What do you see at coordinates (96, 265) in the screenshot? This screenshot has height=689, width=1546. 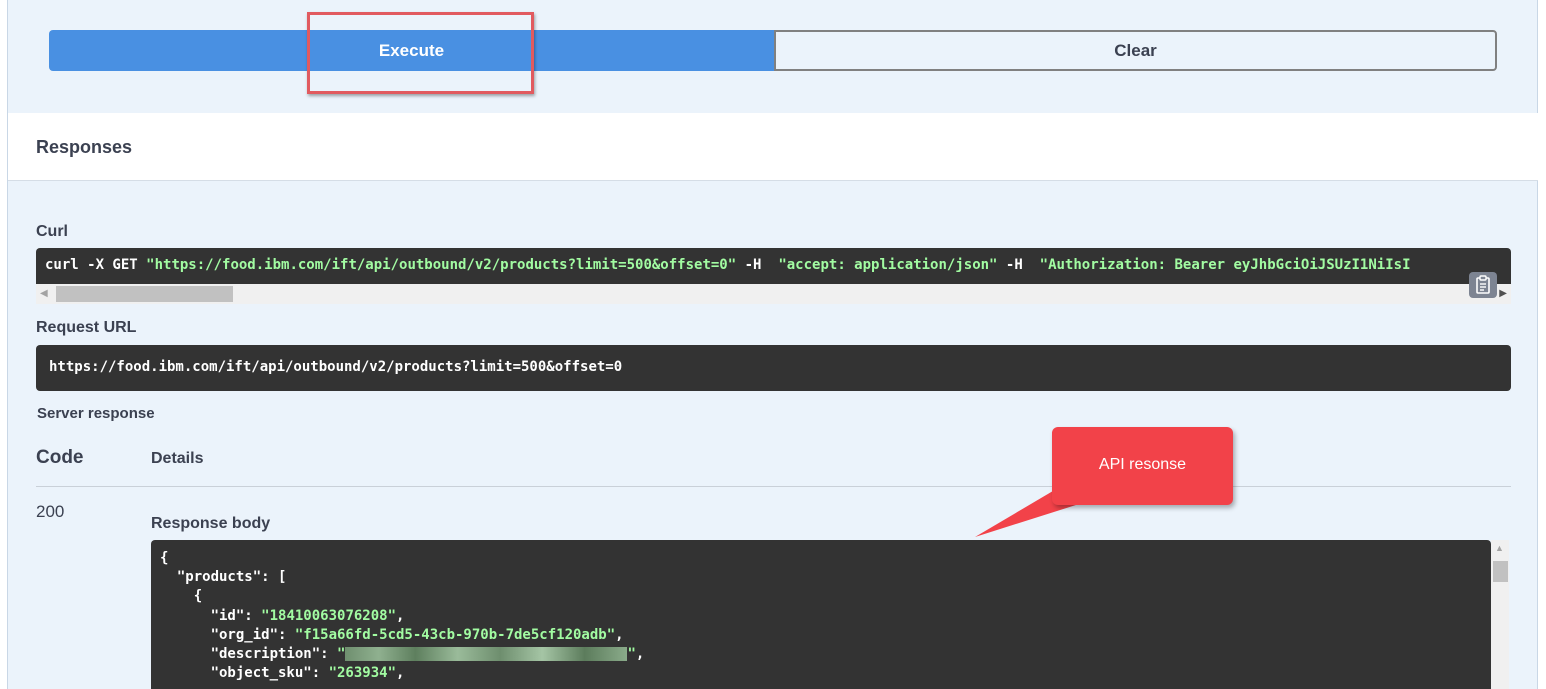 I see `curl-prefix: curl -X GET` at bounding box center [96, 265].